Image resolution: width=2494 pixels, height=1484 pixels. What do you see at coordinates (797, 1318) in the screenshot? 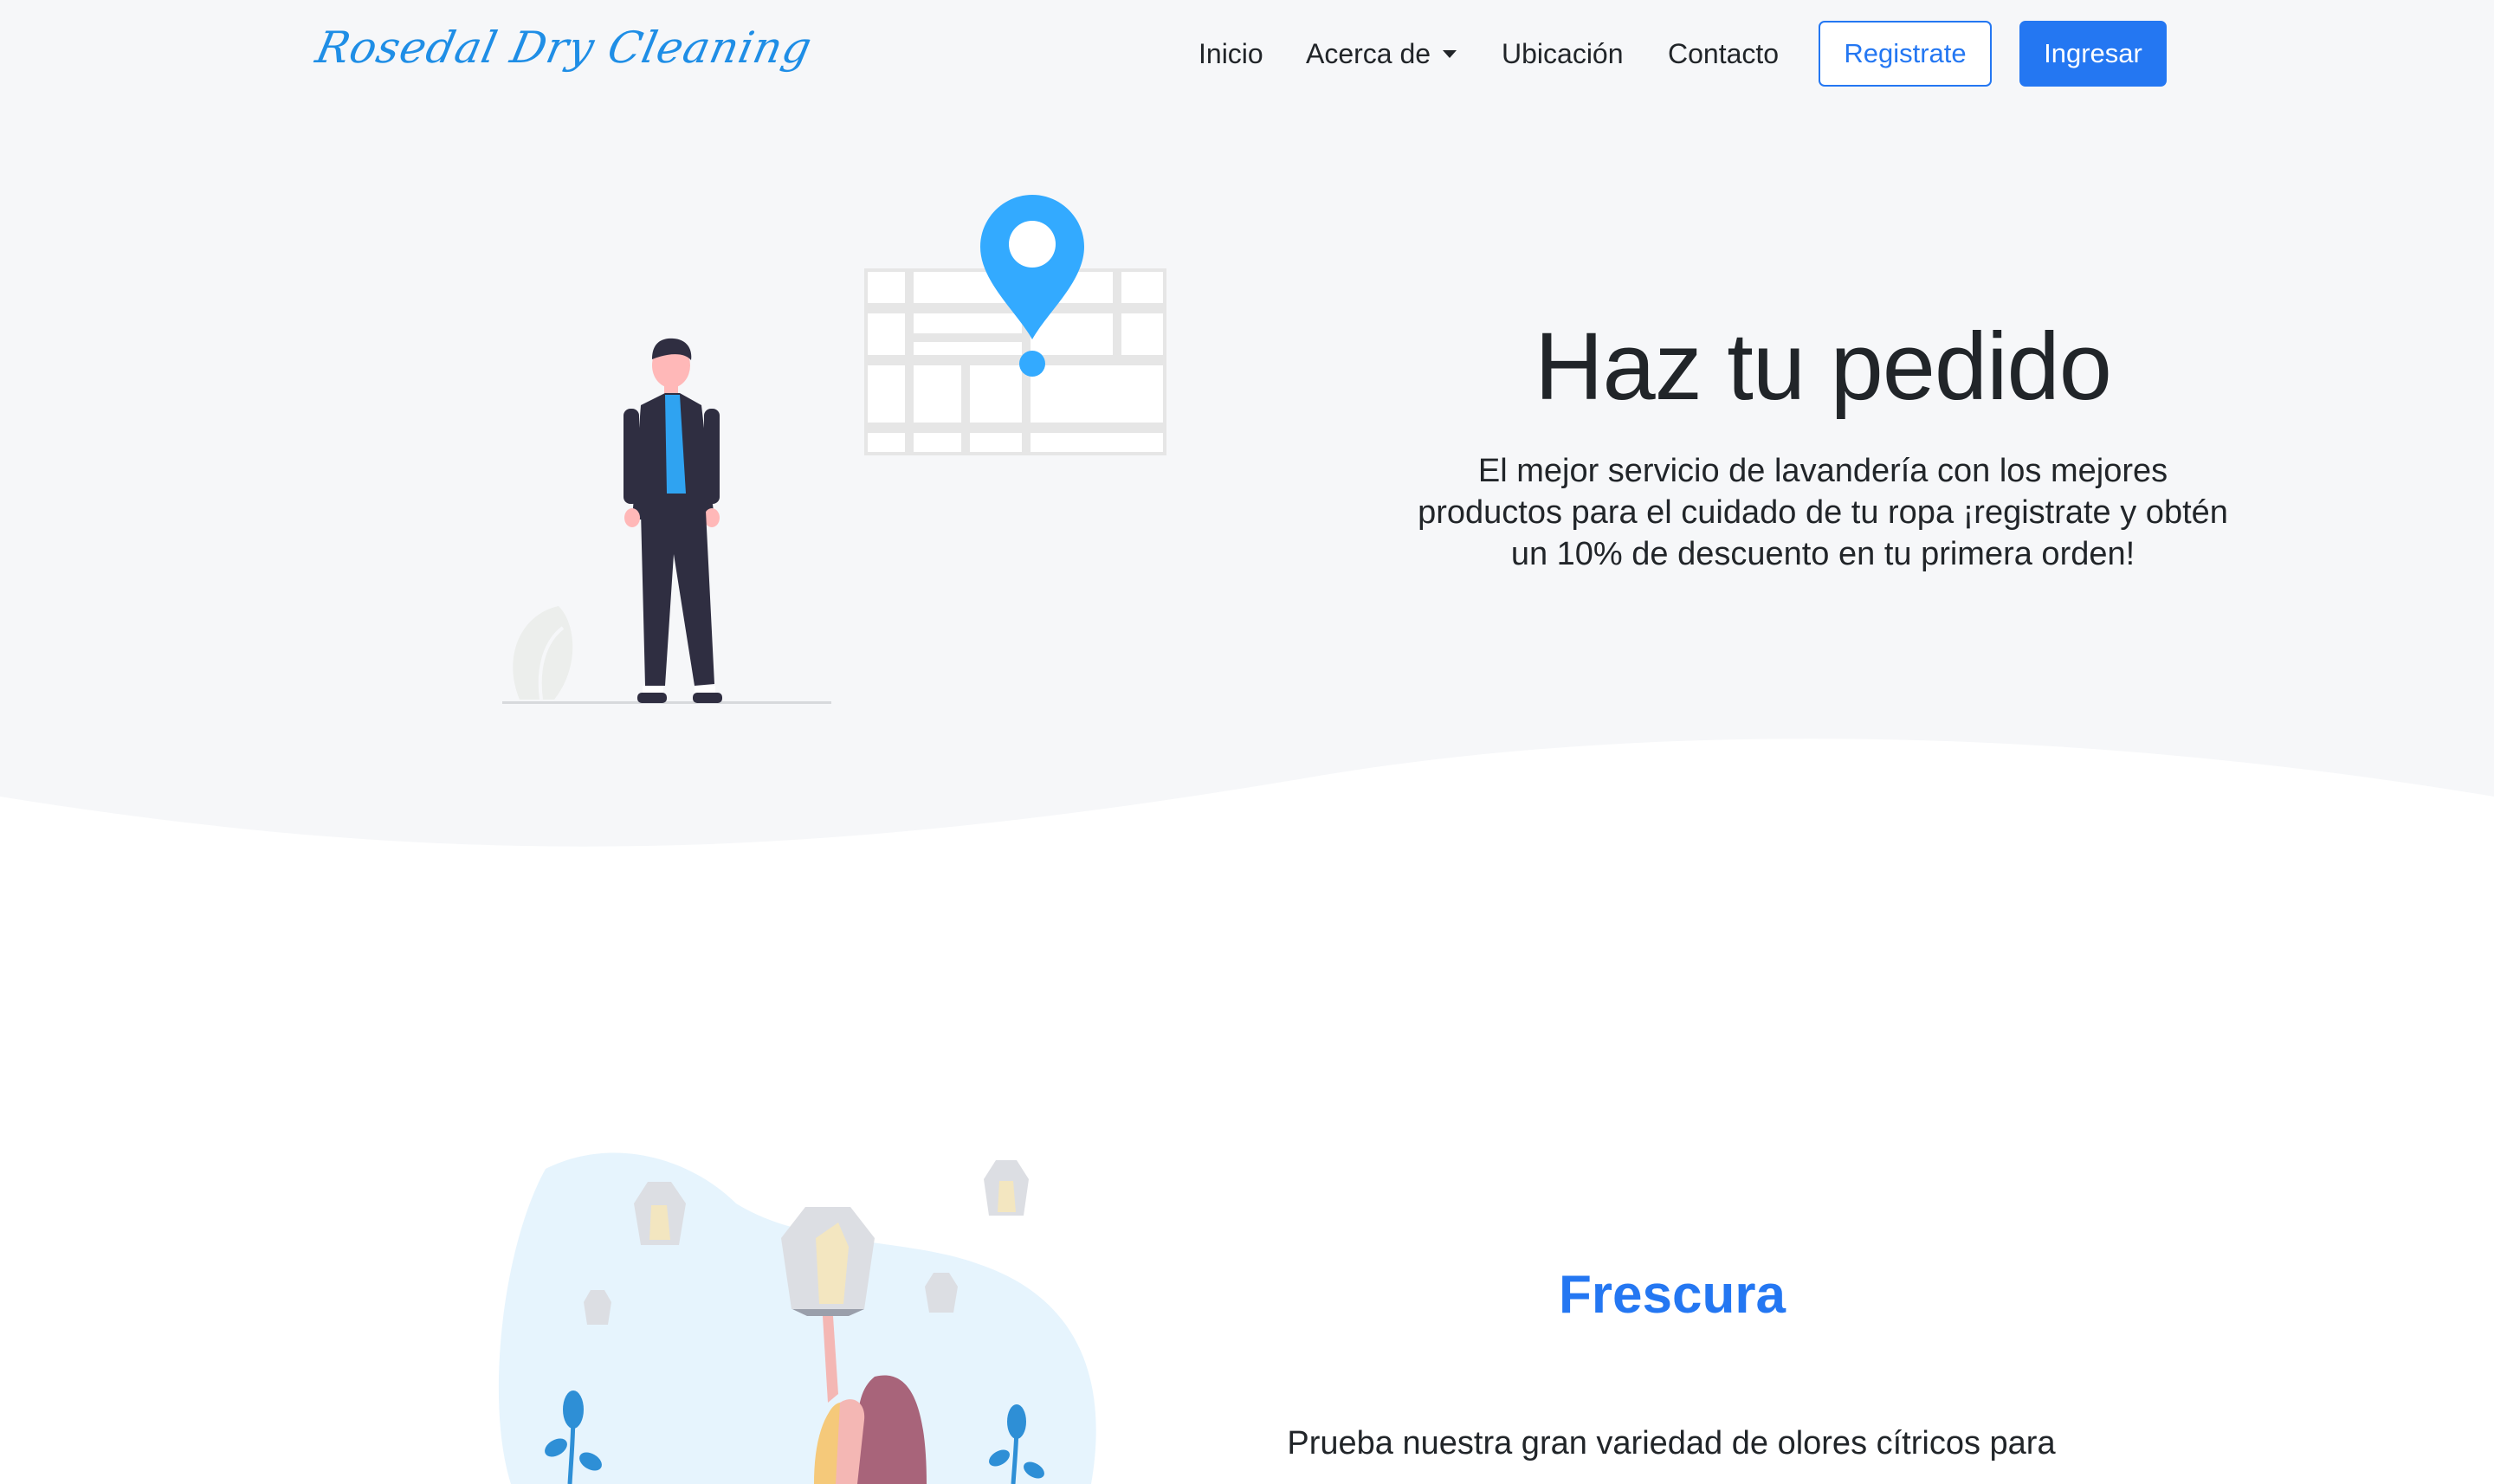
I see `woman-with-sky-lanterns-illustration` at bounding box center [797, 1318].